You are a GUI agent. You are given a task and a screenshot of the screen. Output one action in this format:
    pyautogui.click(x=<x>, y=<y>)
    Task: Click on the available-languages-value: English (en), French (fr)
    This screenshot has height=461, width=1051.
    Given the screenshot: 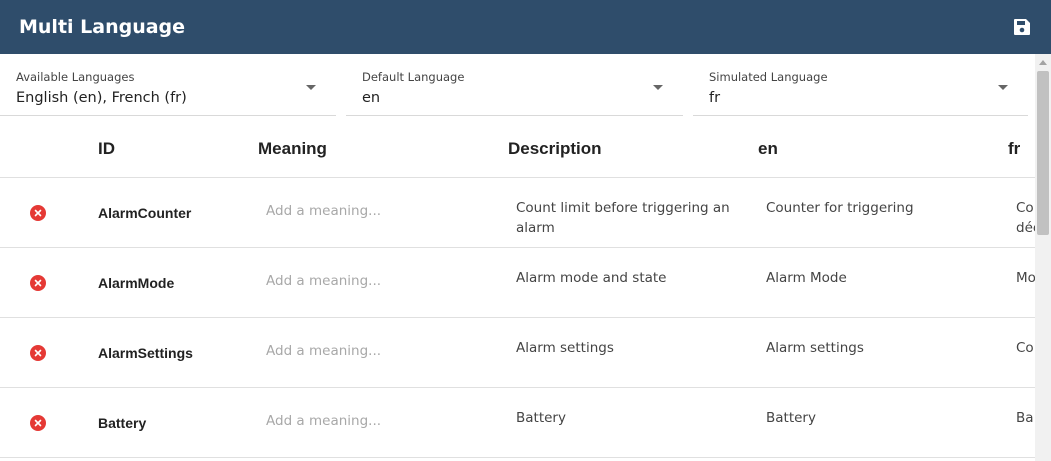 What is the action you would take?
    pyautogui.click(x=101, y=98)
    